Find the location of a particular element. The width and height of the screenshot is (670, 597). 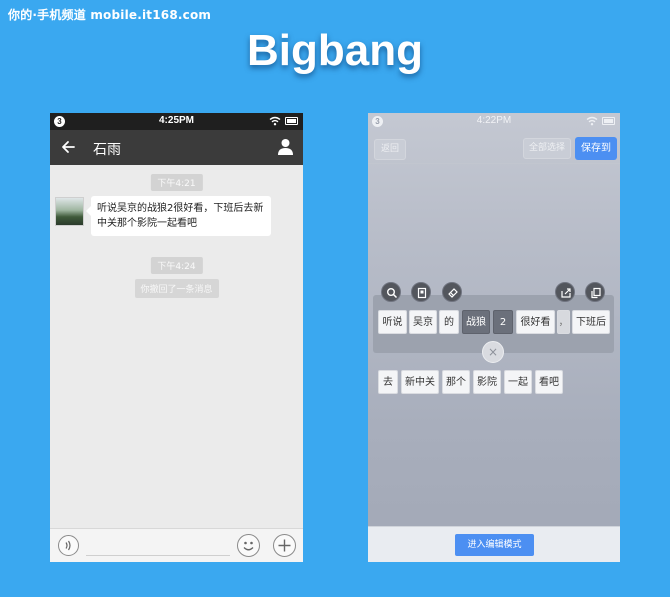

token: 影院 is located at coordinates (487, 382).